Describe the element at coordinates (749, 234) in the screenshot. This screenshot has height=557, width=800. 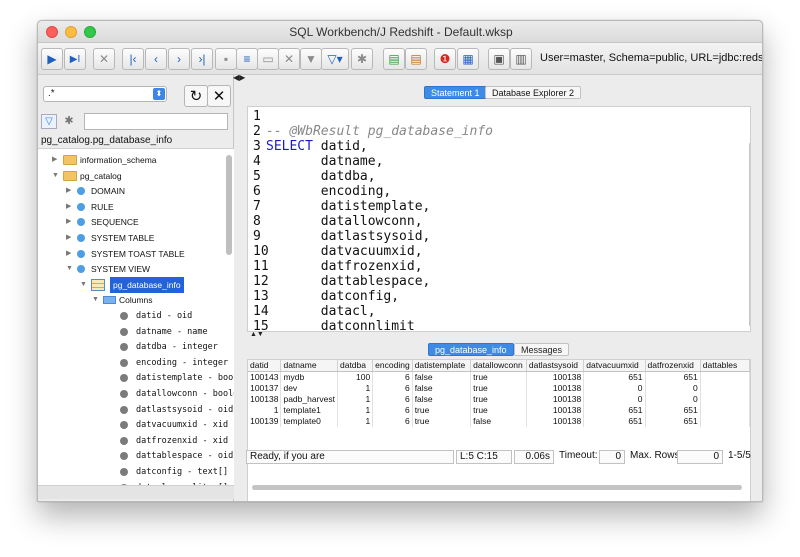
I see `editor-scrollbar` at that location.